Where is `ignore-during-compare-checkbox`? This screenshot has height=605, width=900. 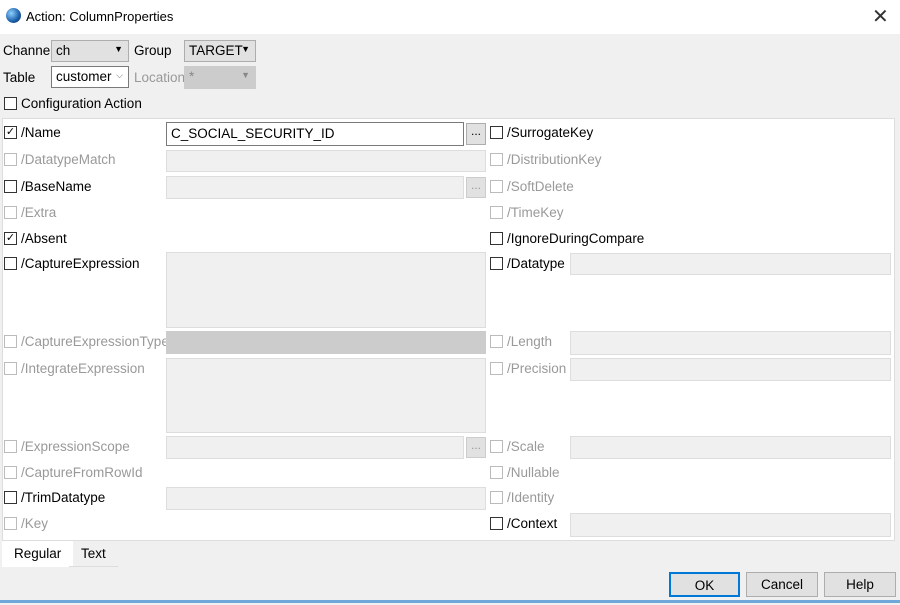 ignore-during-compare-checkbox is located at coordinates (496, 238).